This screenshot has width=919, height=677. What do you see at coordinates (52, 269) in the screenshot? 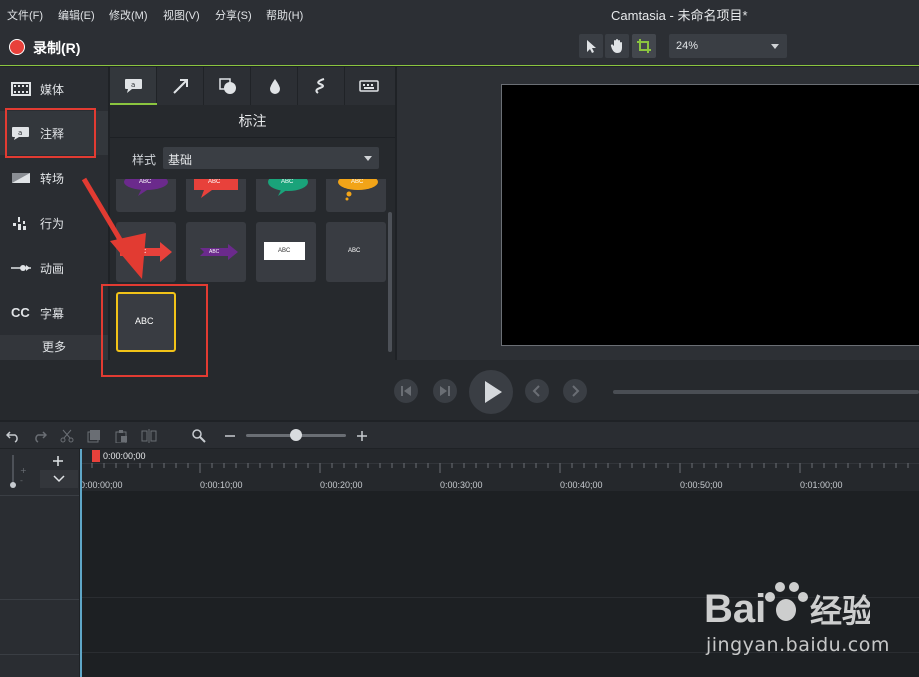
I see `sidebar-item-label: 动画` at bounding box center [52, 269].